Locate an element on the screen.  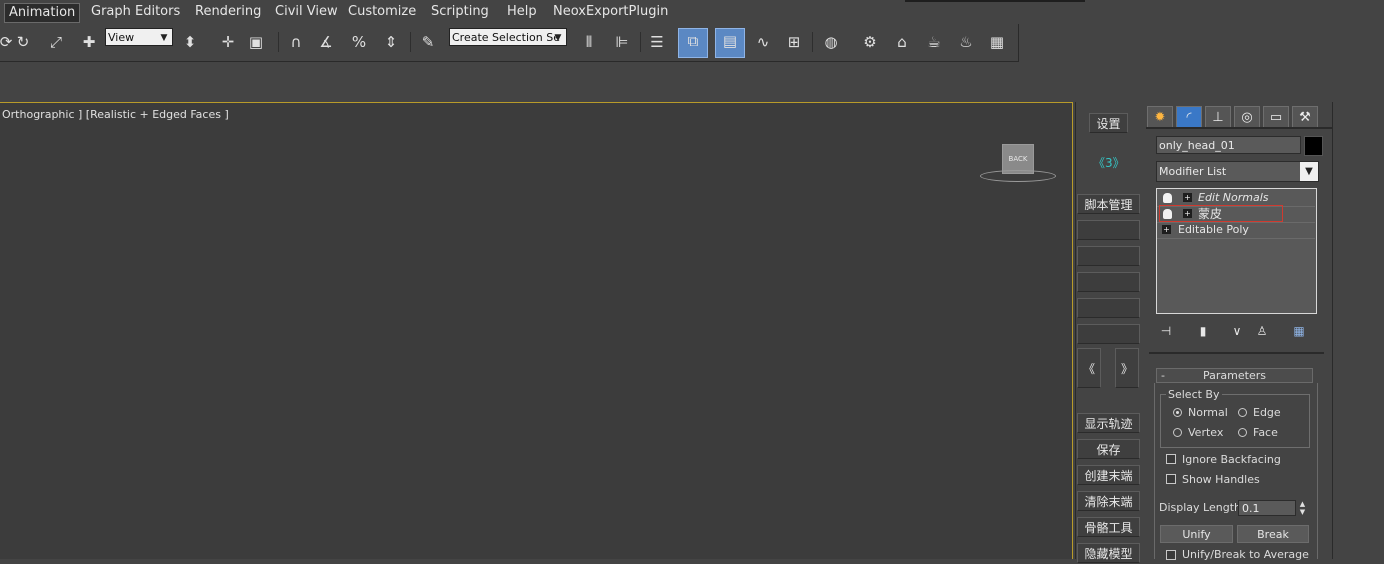
show-handles-checkbox is located at coordinates (1171, 479).